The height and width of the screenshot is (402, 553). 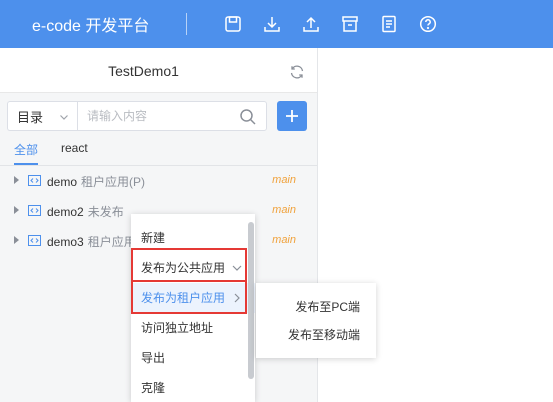 What do you see at coordinates (26, 149) in the screenshot?
I see `tab-all: 全部` at bounding box center [26, 149].